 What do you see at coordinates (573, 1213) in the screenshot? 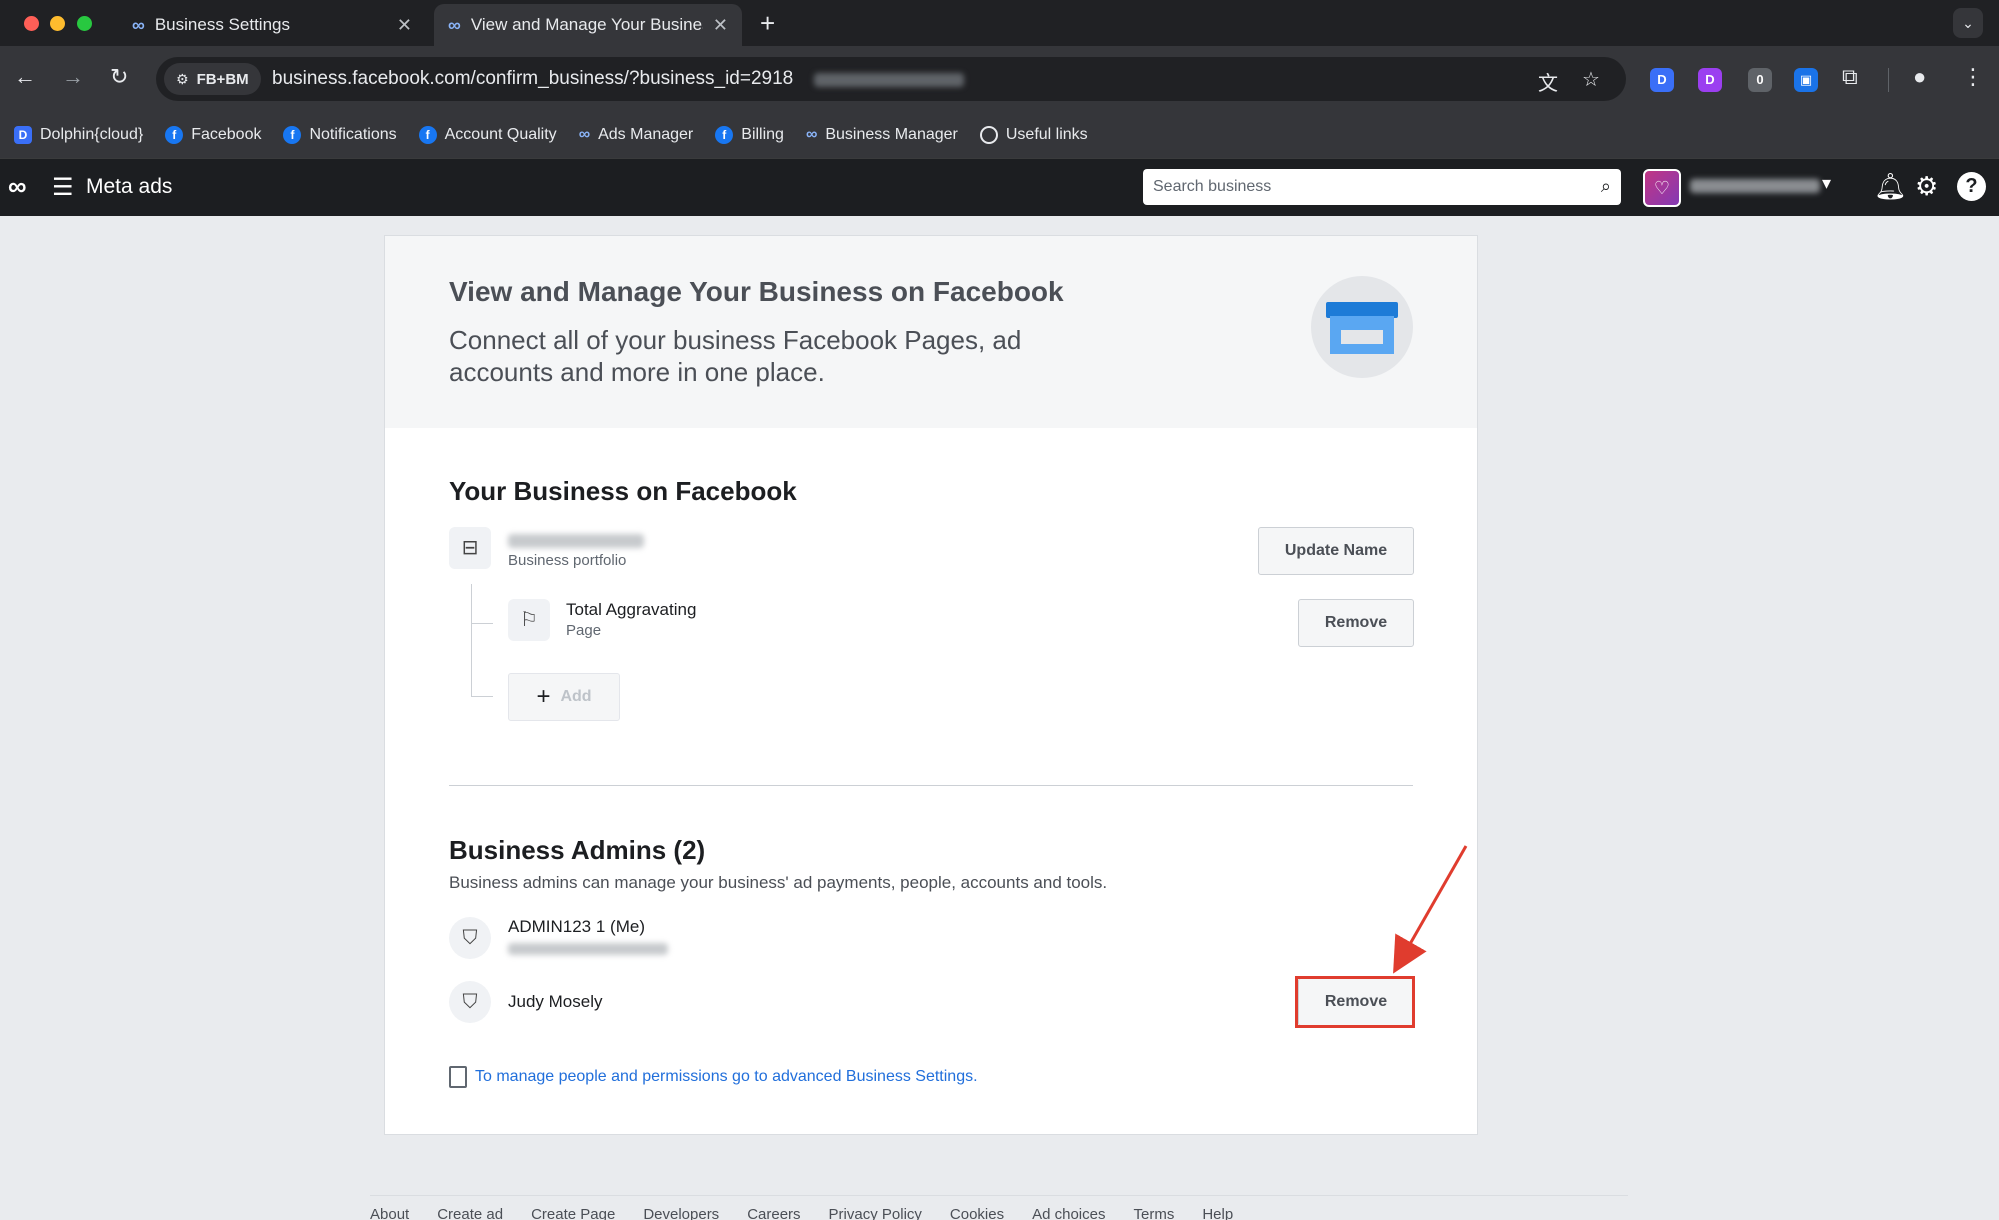
I see `footer-link-create-page: Create Page` at bounding box center [573, 1213].